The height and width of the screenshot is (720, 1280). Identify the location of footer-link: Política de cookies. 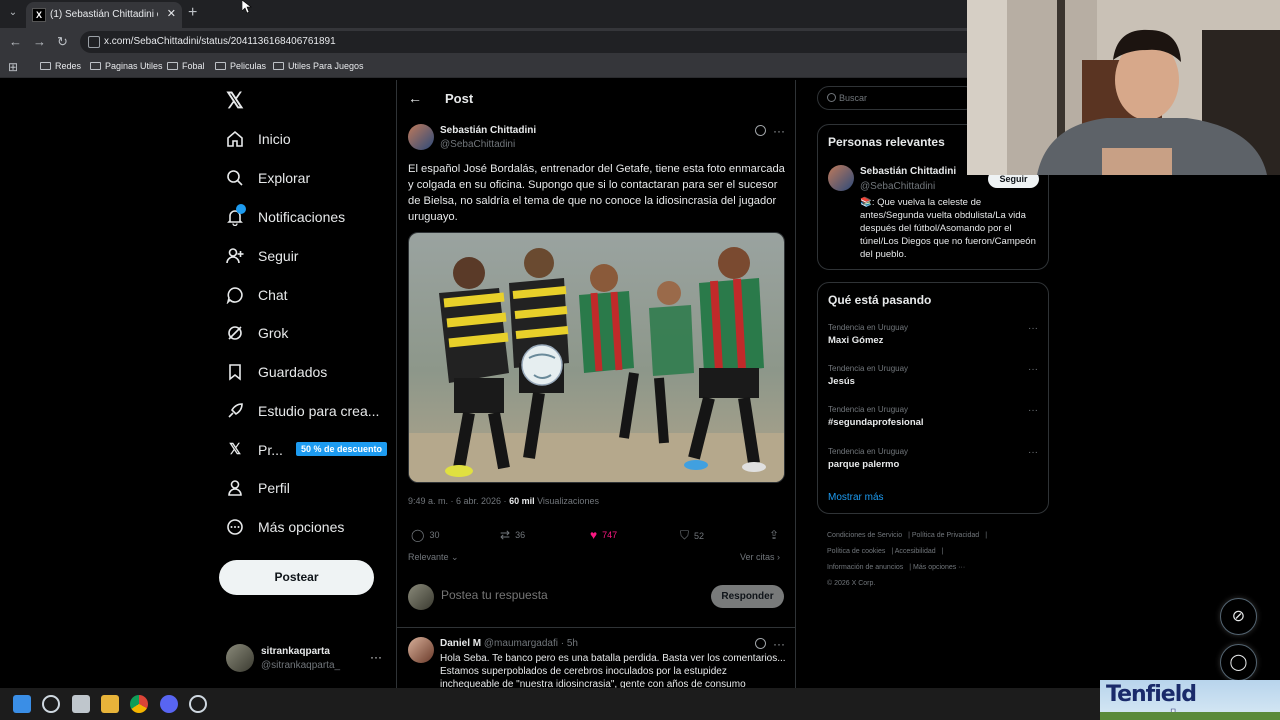
(856, 551).